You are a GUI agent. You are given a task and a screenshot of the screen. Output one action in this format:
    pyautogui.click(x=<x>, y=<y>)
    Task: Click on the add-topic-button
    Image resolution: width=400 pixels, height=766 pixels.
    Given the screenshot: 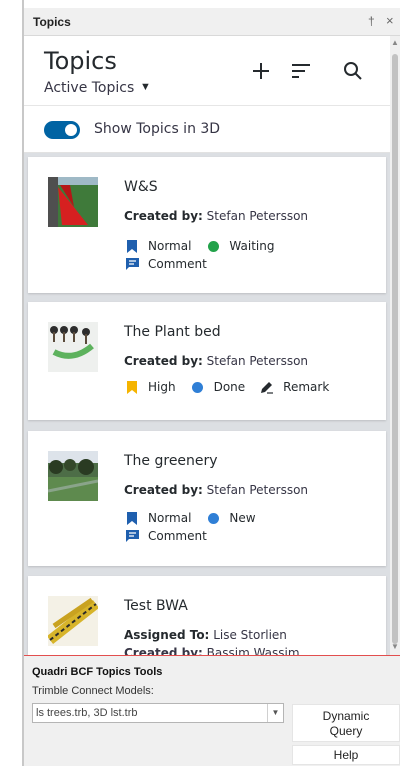 What is the action you would take?
    pyautogui.click(x=261, y=71)
    